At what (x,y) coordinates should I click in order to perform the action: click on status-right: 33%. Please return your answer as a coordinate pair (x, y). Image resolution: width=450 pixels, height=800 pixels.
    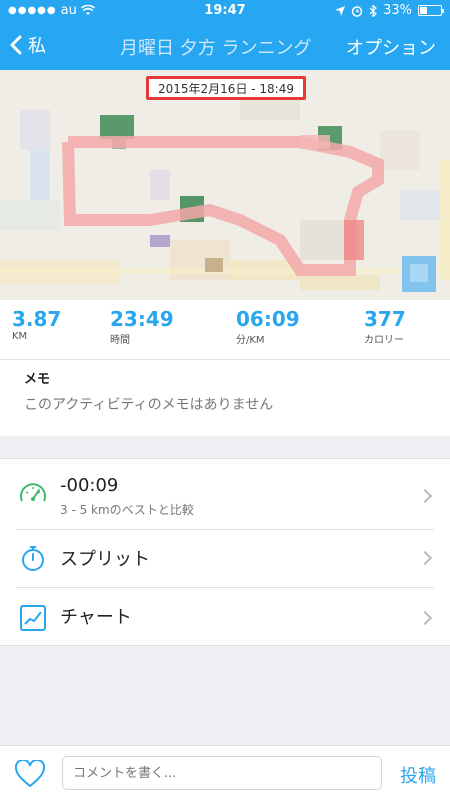
    Looking at the image, I should click on (389, 10).